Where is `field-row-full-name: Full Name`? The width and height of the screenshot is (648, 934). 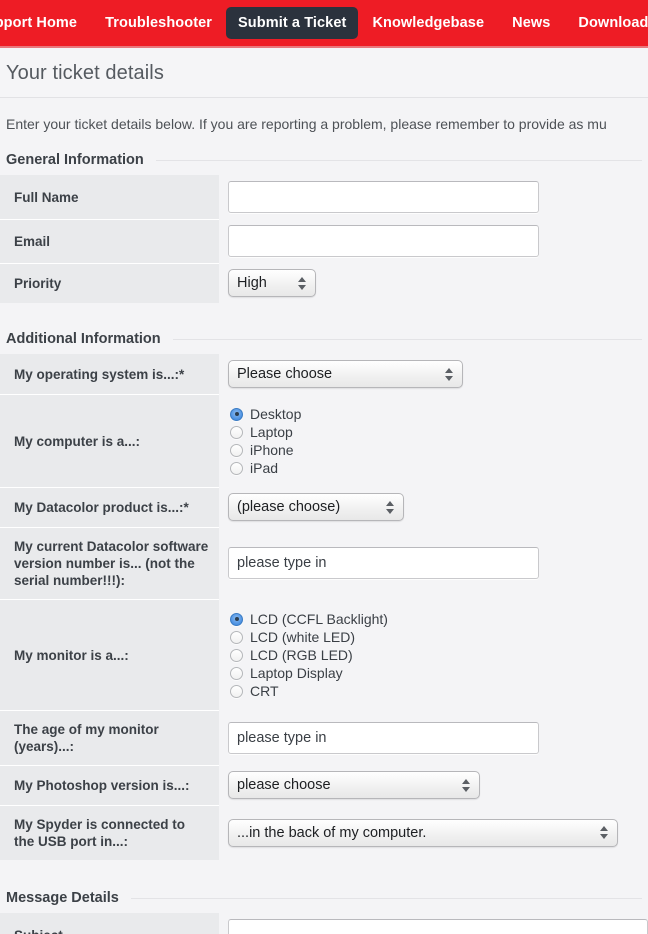 field-row-full-name: Full Name is located at coordinates (324, 197).